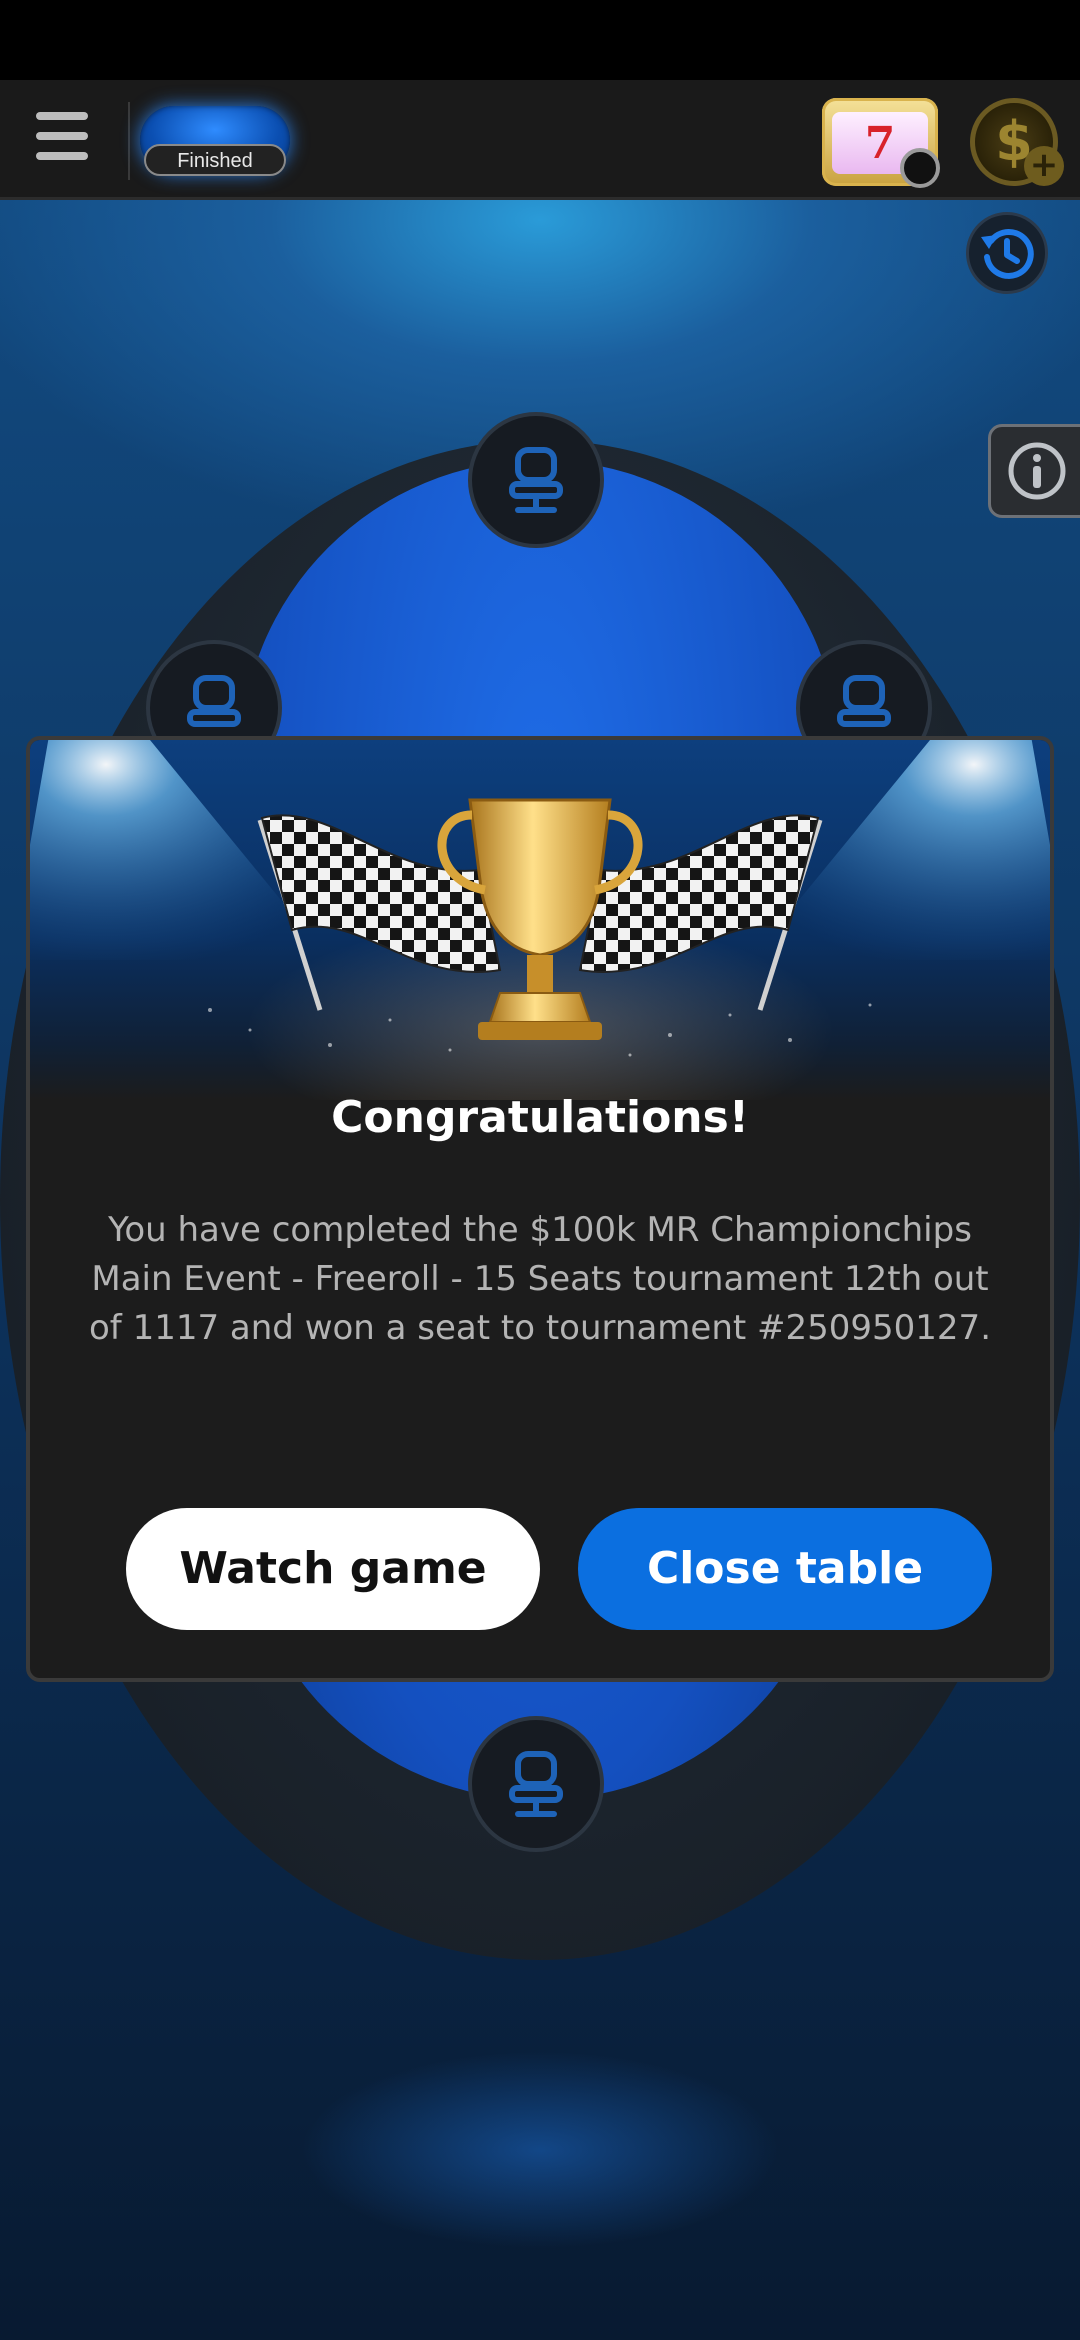 This screenshot has height=2340, width=1080. What do you see at coordinates (540, 1117) in the screenshot?
I see `dialog-title: Congratulations!` at bounding box center [540, 1117].